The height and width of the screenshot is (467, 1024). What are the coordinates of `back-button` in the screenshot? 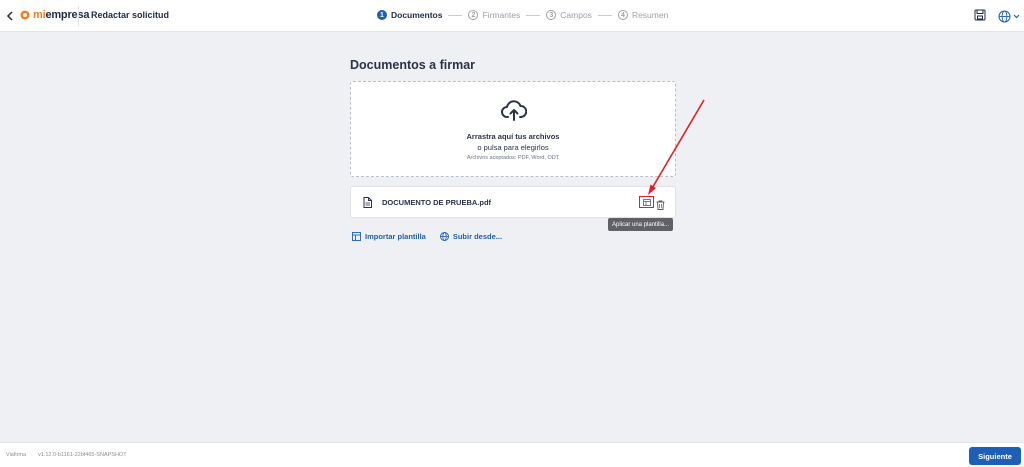 It's located at (10, 16).